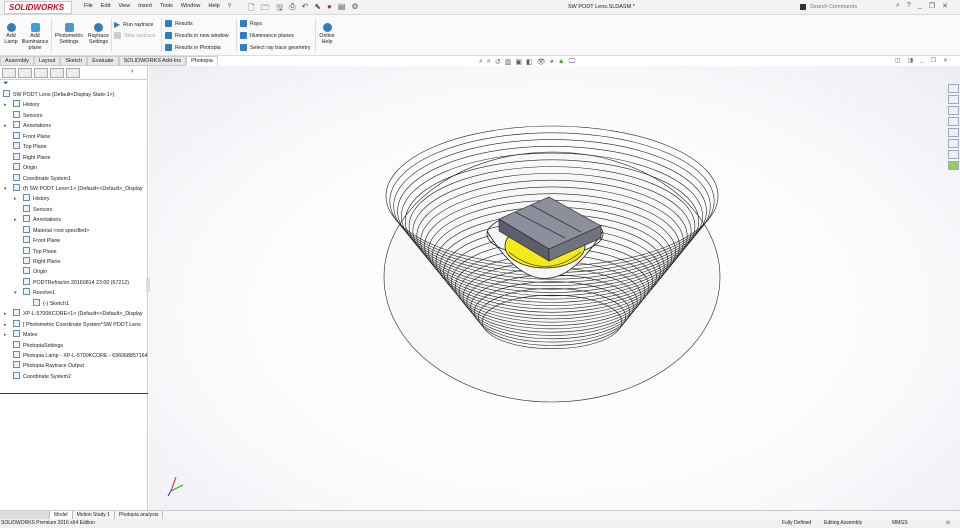  I want to click on menu-view: View, so click(124, 6).